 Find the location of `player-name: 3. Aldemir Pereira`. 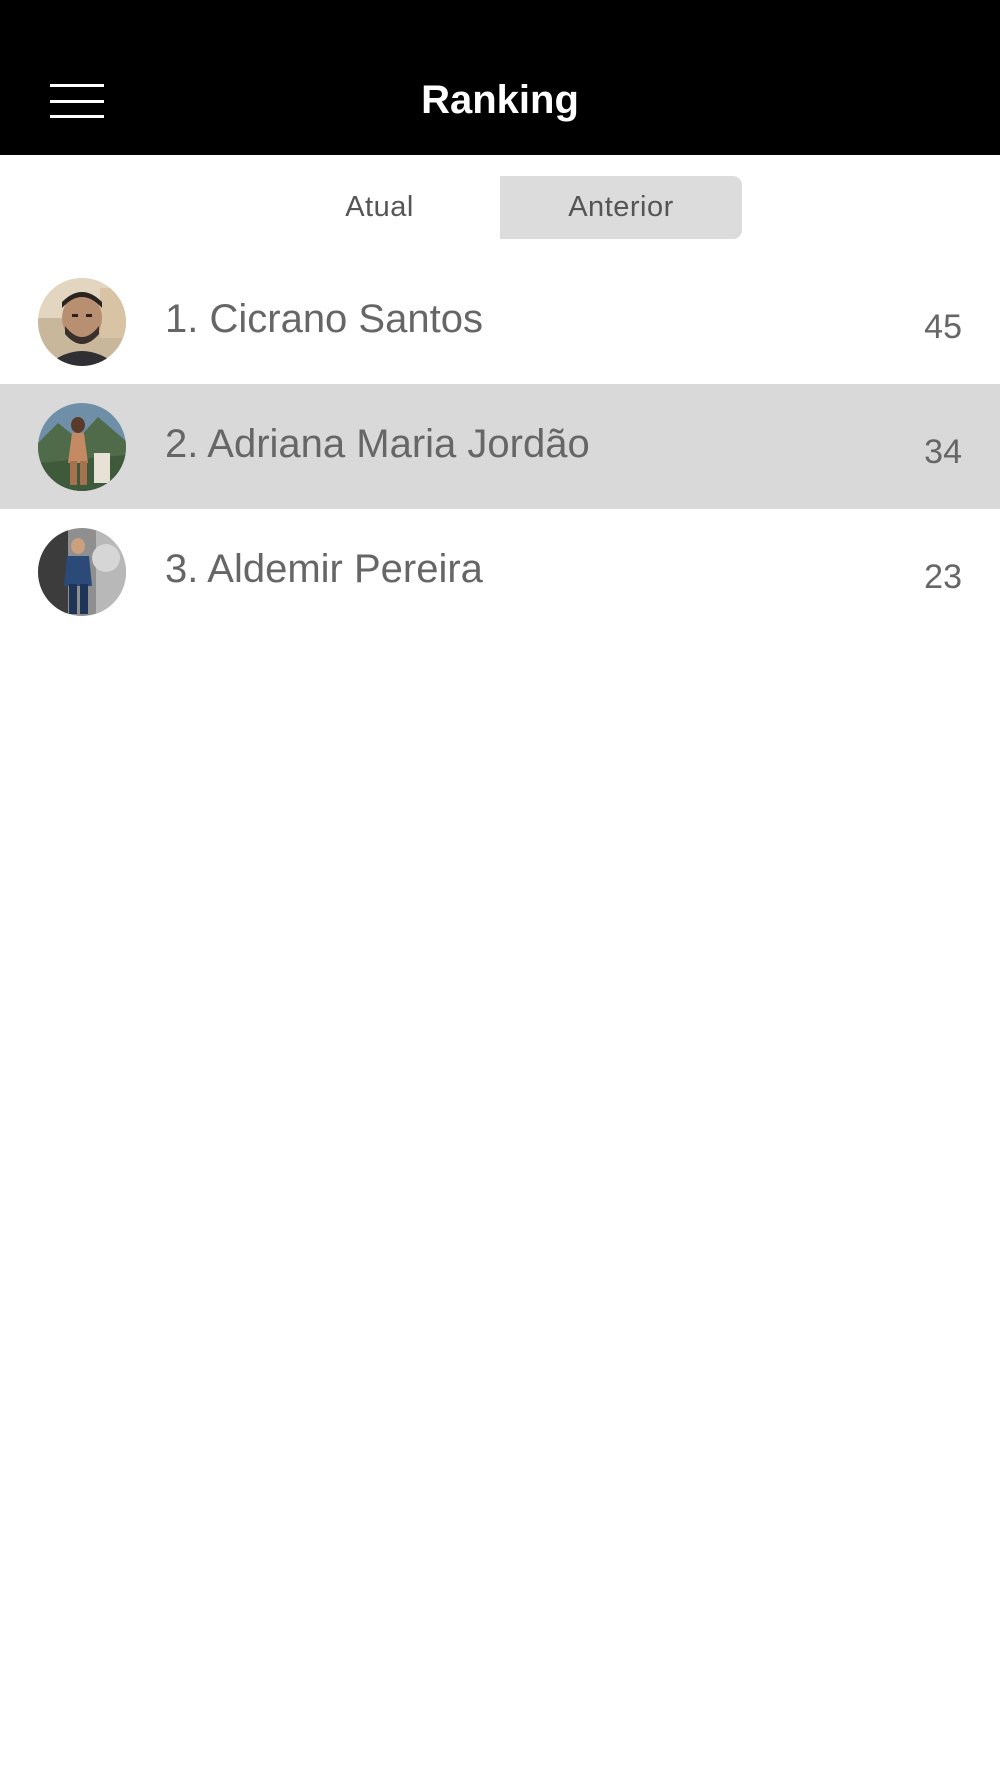

player-name: 3. Aldemir Pereira is located at coordinates (324, 569).